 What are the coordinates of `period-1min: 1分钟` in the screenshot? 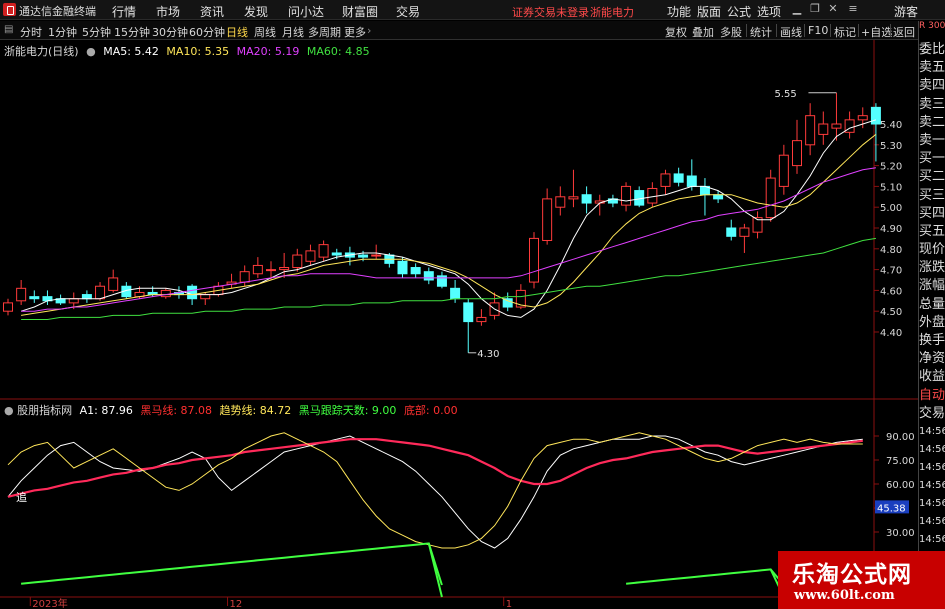 It's located at (62, 32).